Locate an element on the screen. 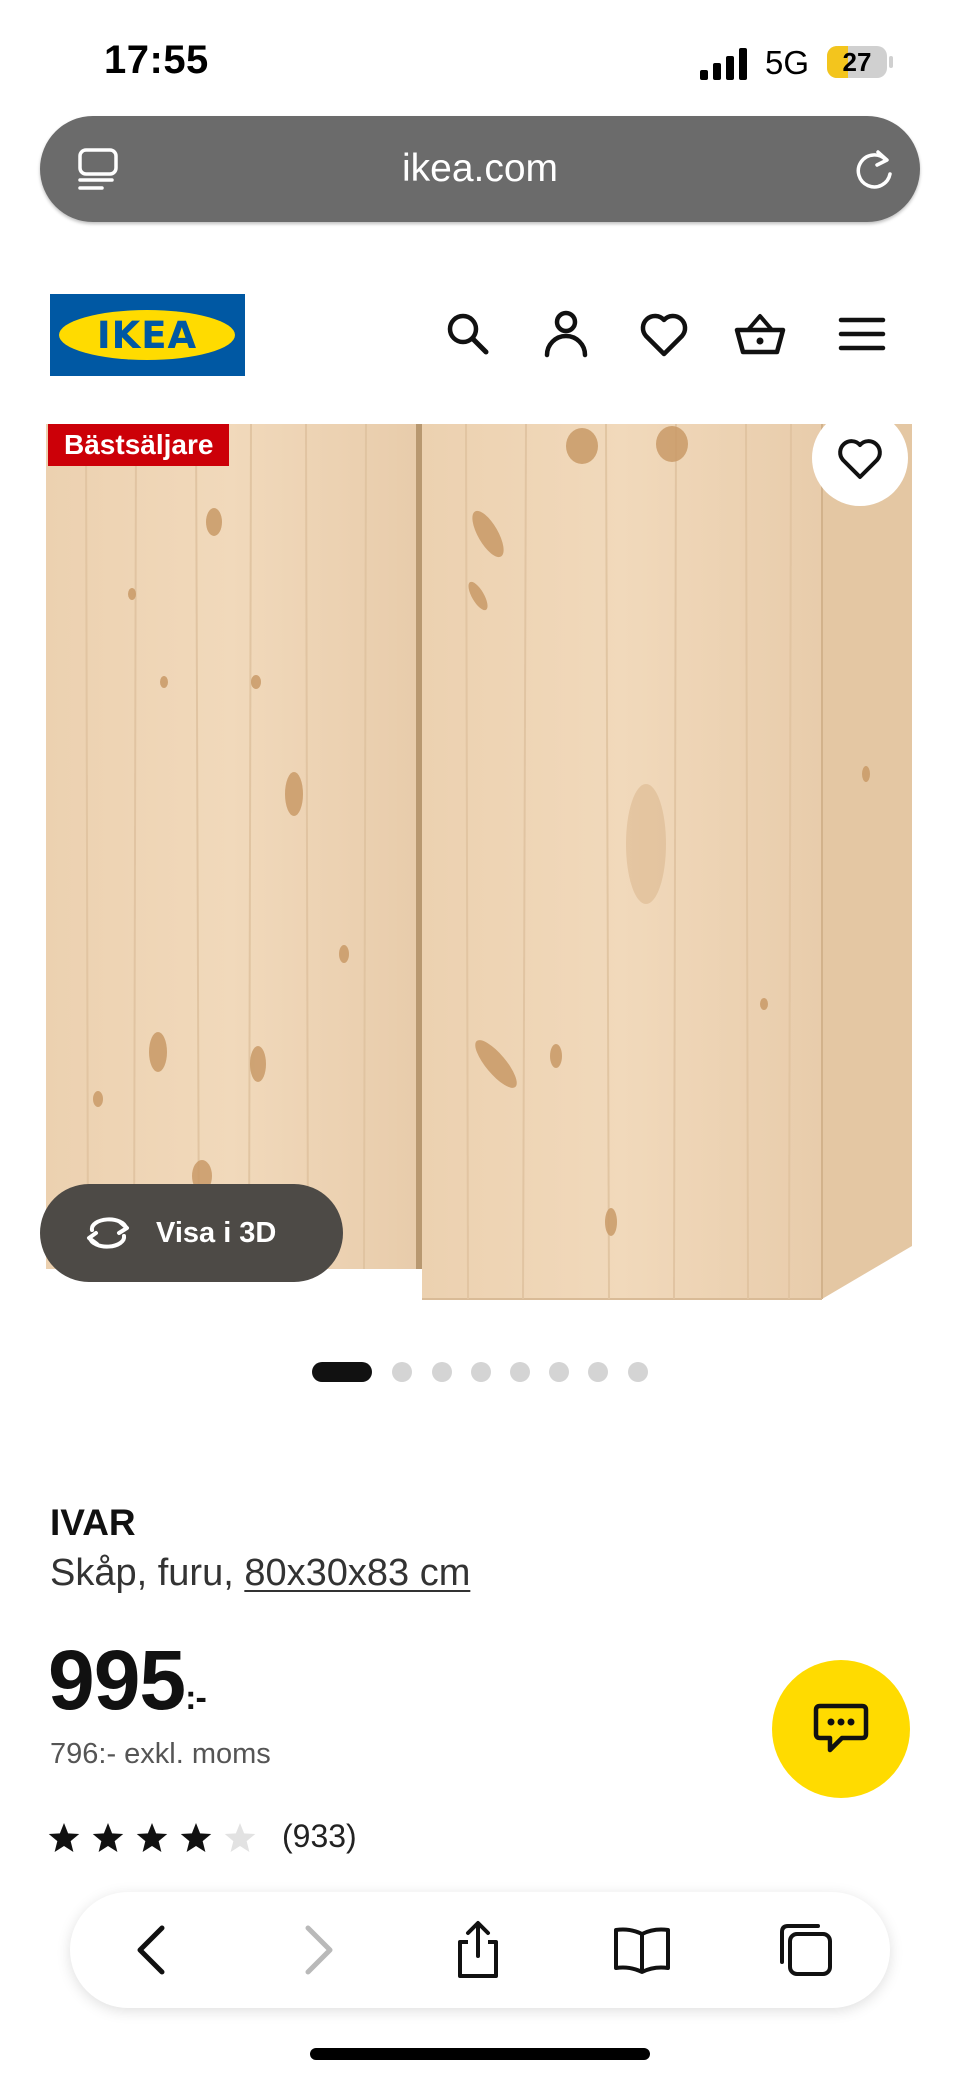  home-indicator is located at coordinates (480, 2054).